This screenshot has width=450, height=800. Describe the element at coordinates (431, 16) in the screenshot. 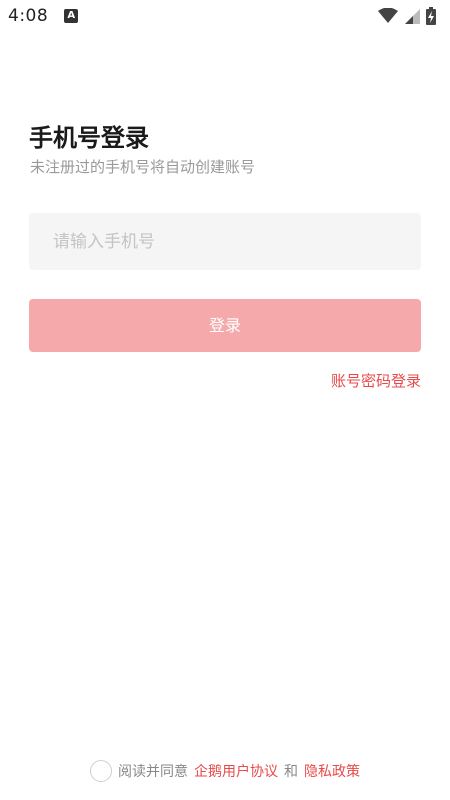

I see `battery-charging-icon` at that location.